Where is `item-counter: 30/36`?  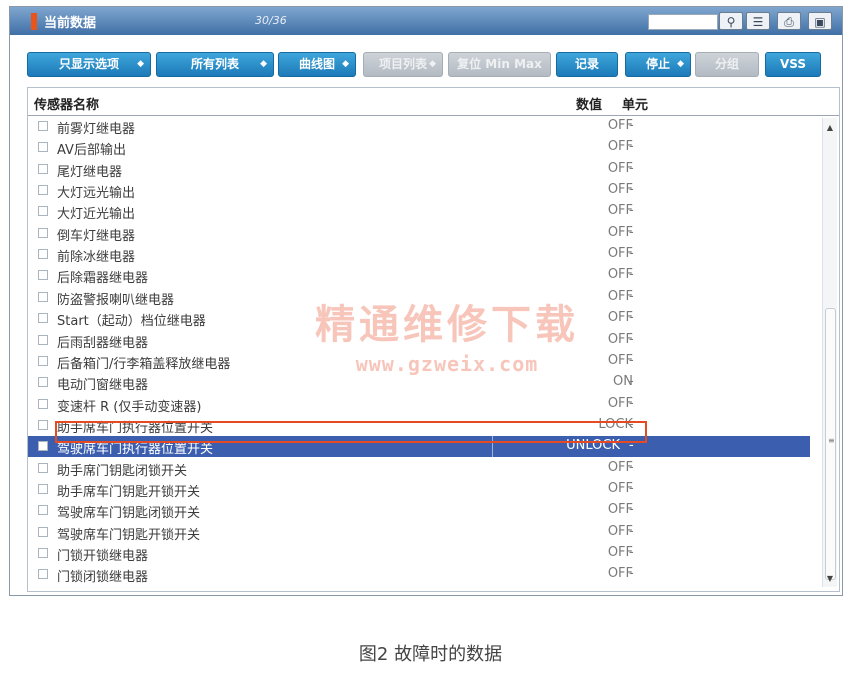
item-counter: 30/36 is located at coordinates (271, 20).